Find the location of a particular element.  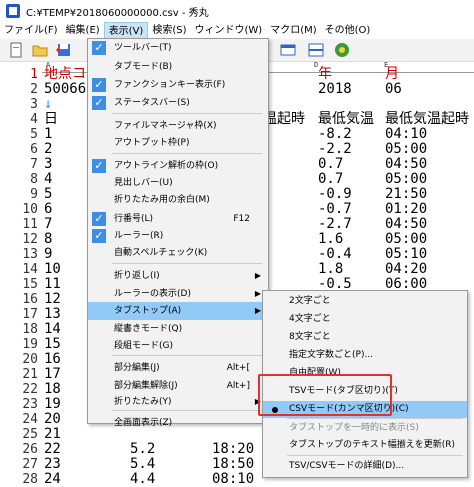

tabstop-menu-item: タブストップのテキスト幅揃えを更新(R) is located at coordinates (365, 445).